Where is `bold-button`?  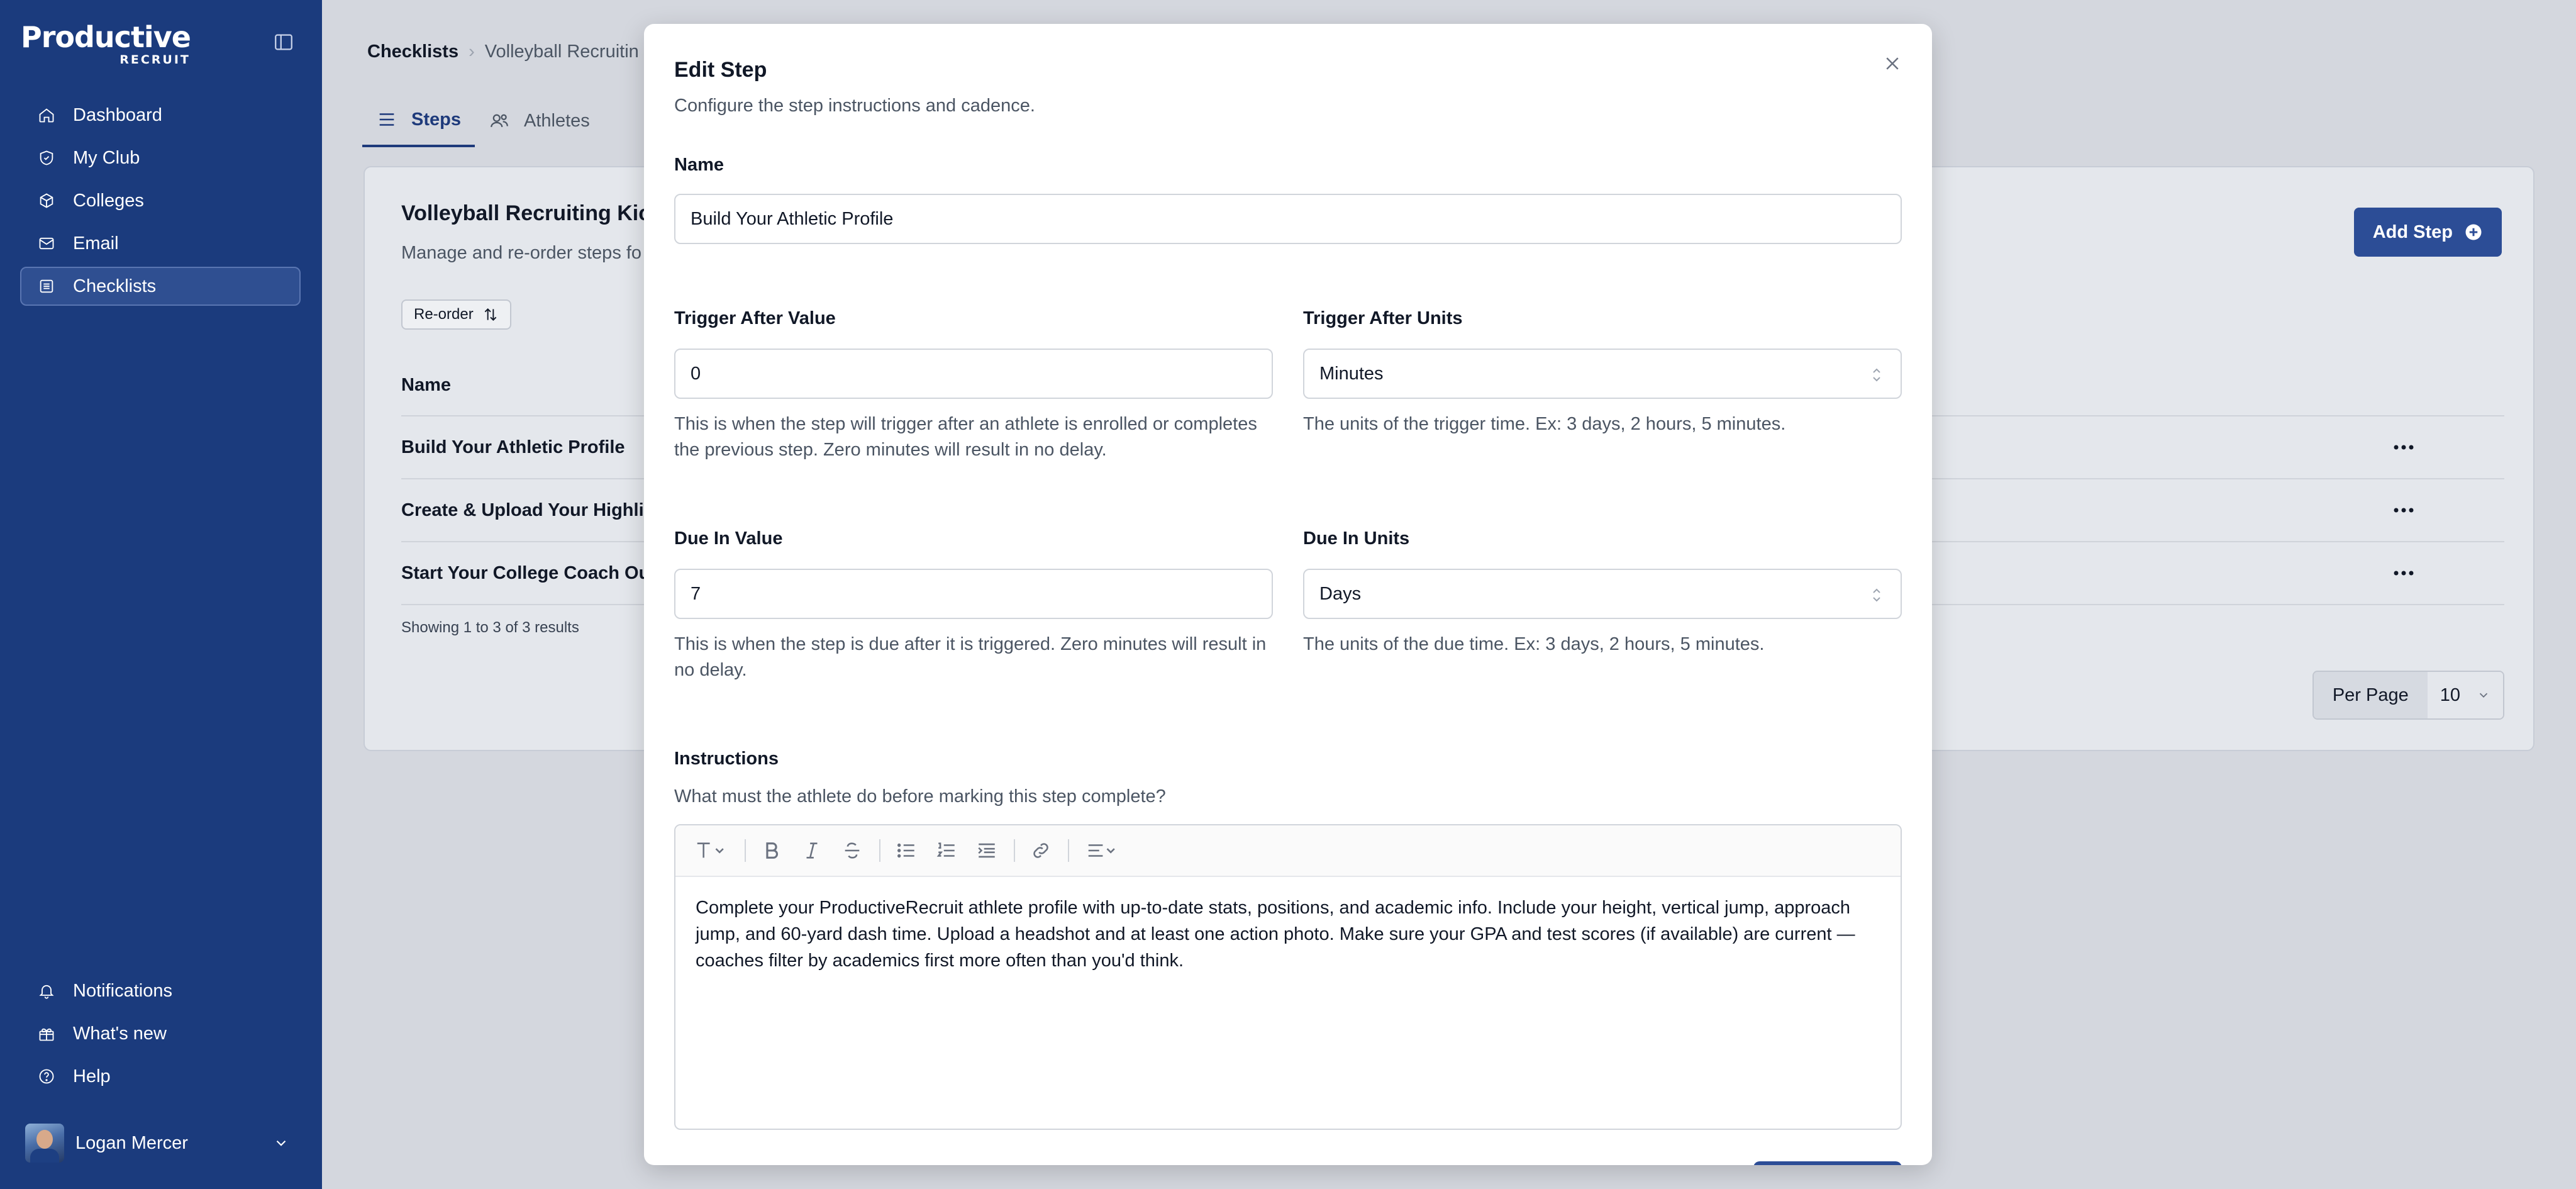
bold-button is located at coordinates (771, 850).